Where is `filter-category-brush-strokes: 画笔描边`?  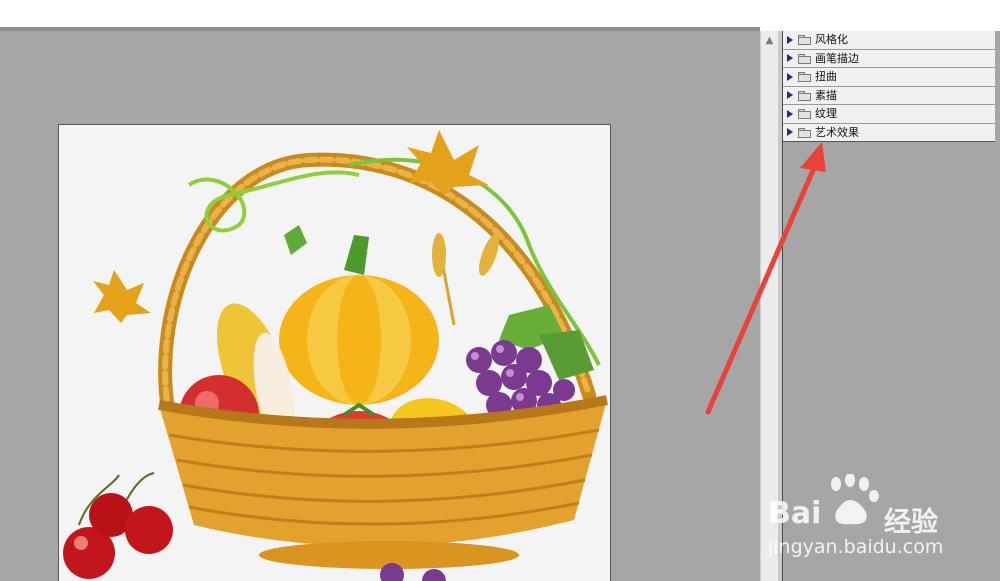 filter-category-brush-strokes: 画笔描边 is located at coordinates (889, 58).